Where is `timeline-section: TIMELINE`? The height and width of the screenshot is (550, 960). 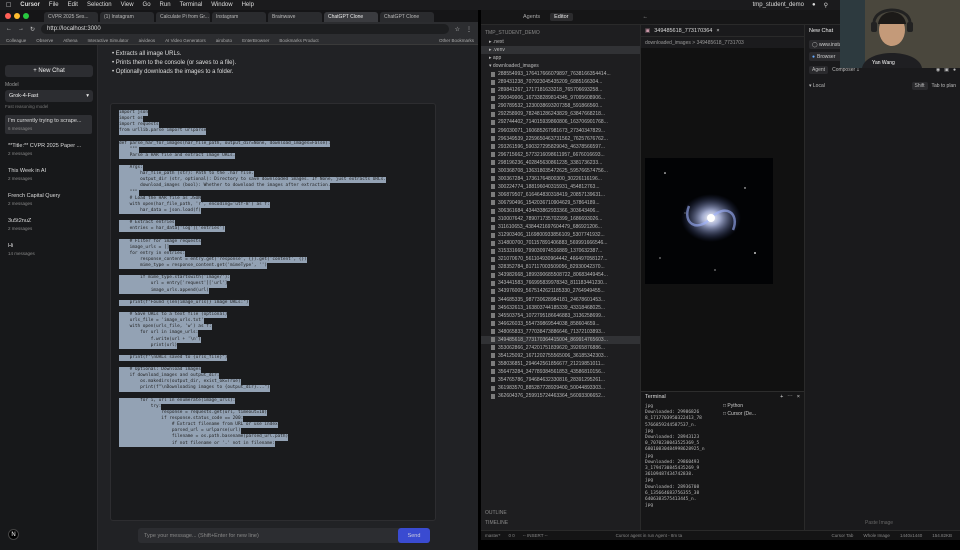 timeline-section: TIMELINE is located at coordinates (494, 523).